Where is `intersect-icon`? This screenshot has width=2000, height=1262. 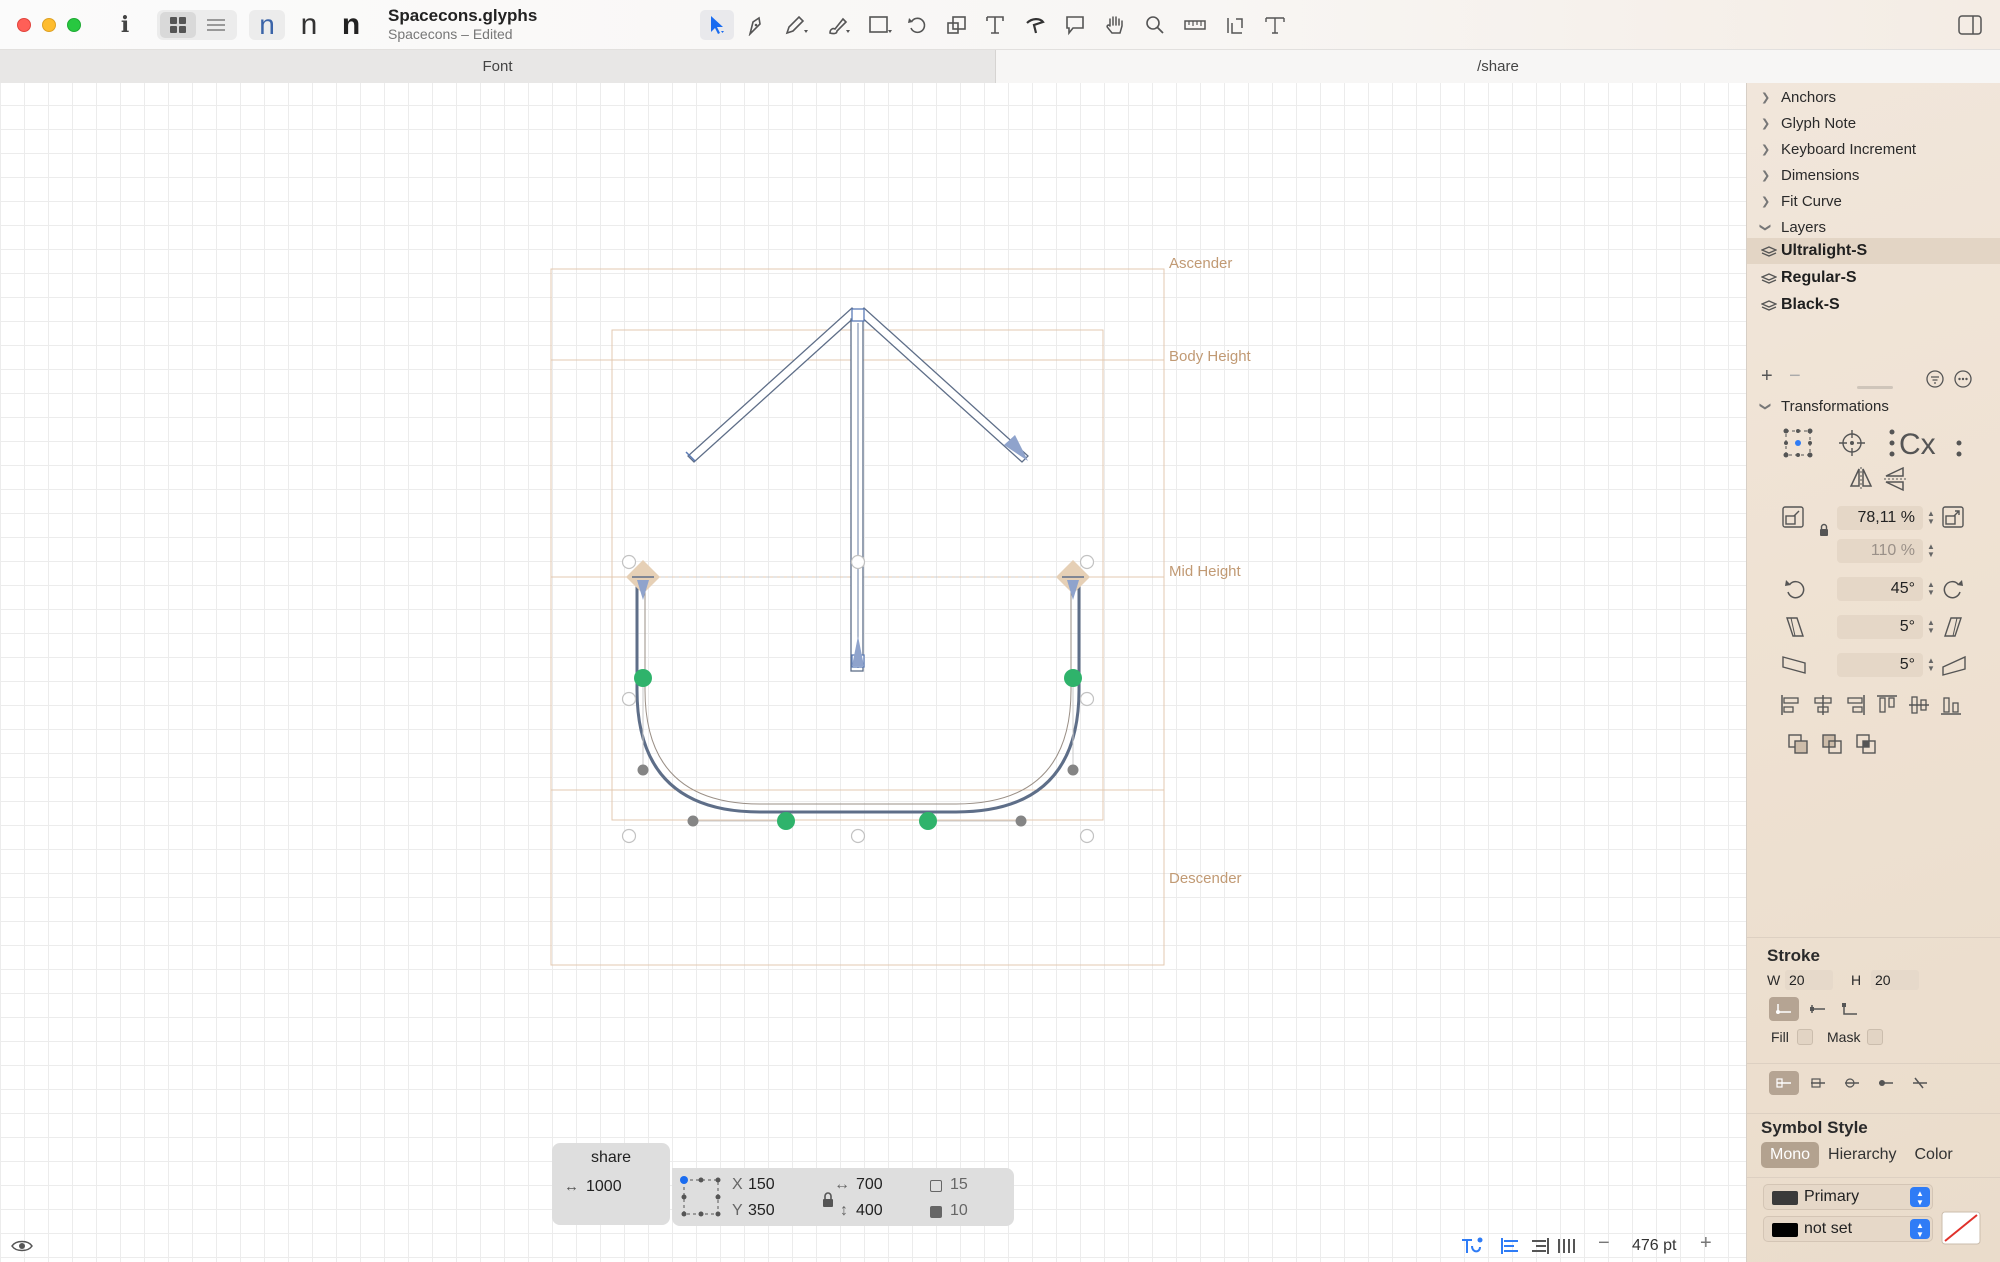
intersect-icon is located at coordinates (1866, 744).